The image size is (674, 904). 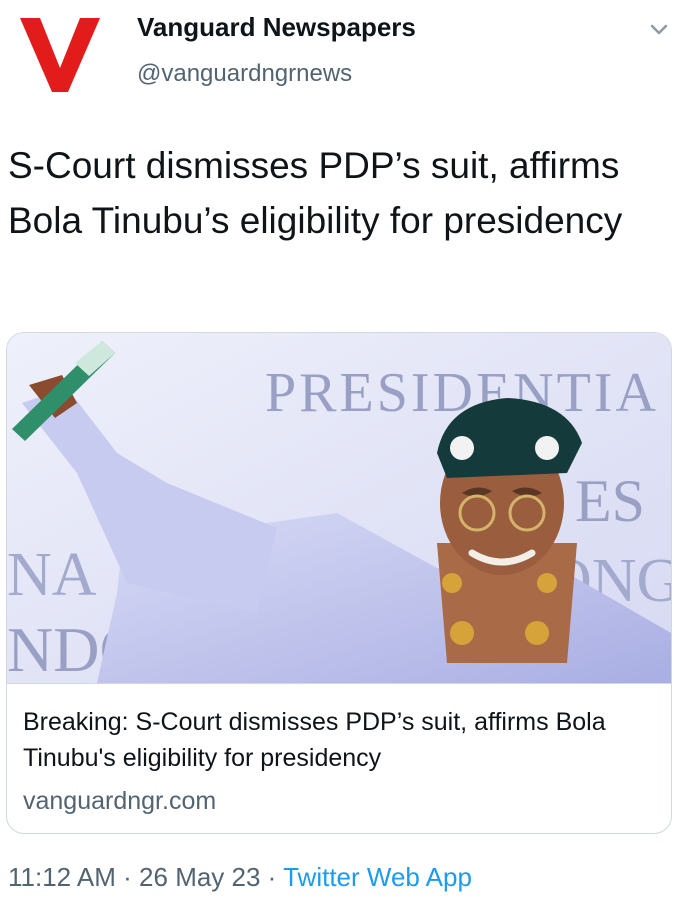 What do you see at coordinates (610, 501) in the screenshot?
I see `svg-text: ES` at bounding box center [610, 501].